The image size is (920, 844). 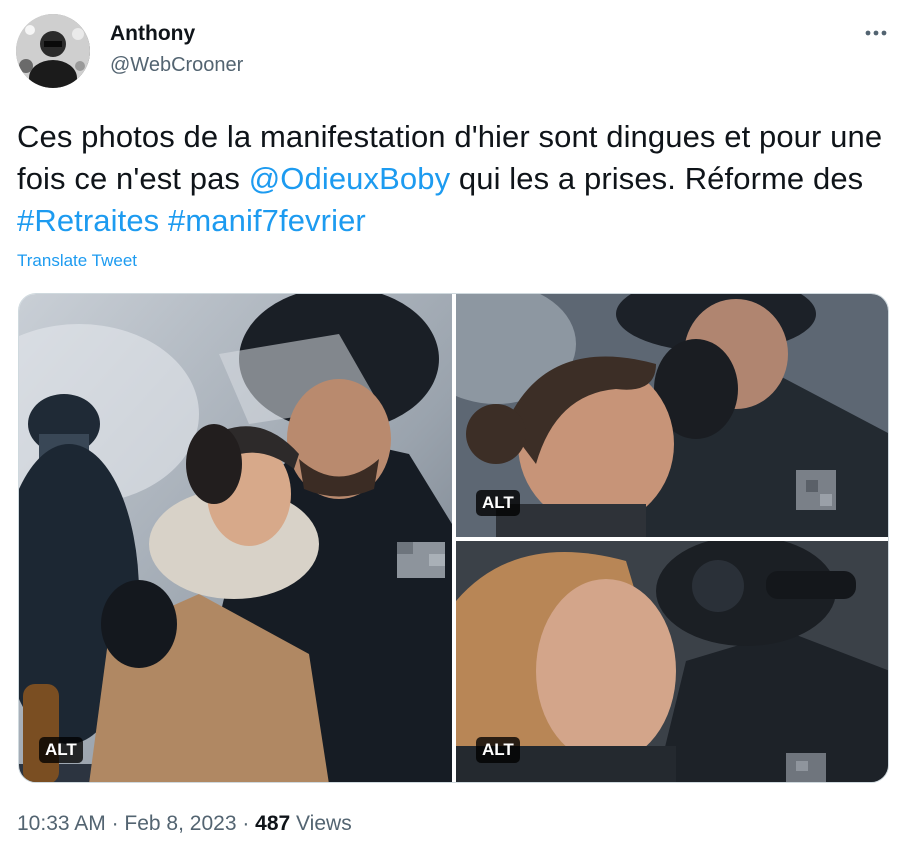 I want to click on photo-2-image, so click(x=672, y=415).